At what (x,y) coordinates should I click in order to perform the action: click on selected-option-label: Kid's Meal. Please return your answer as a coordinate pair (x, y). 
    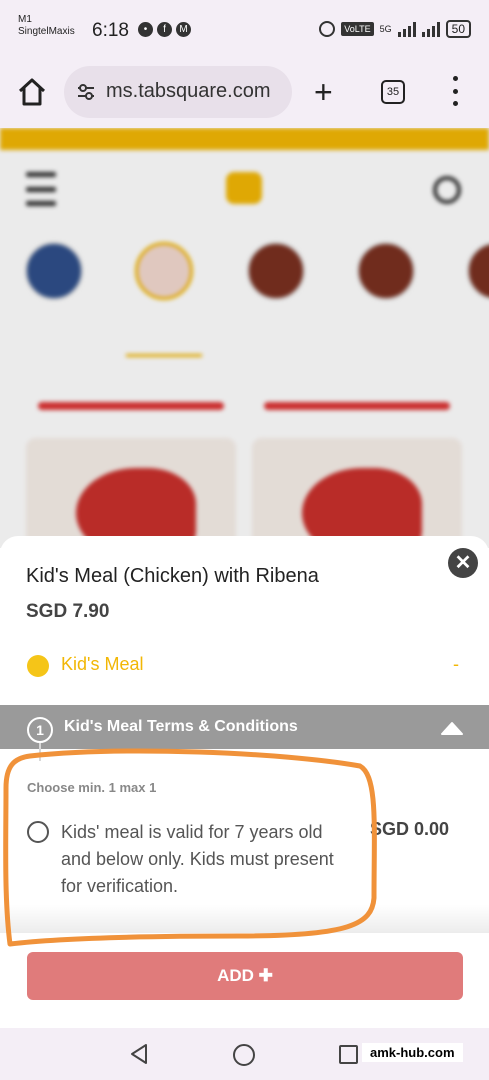
    Looking at the image, I should click on (102, 664).